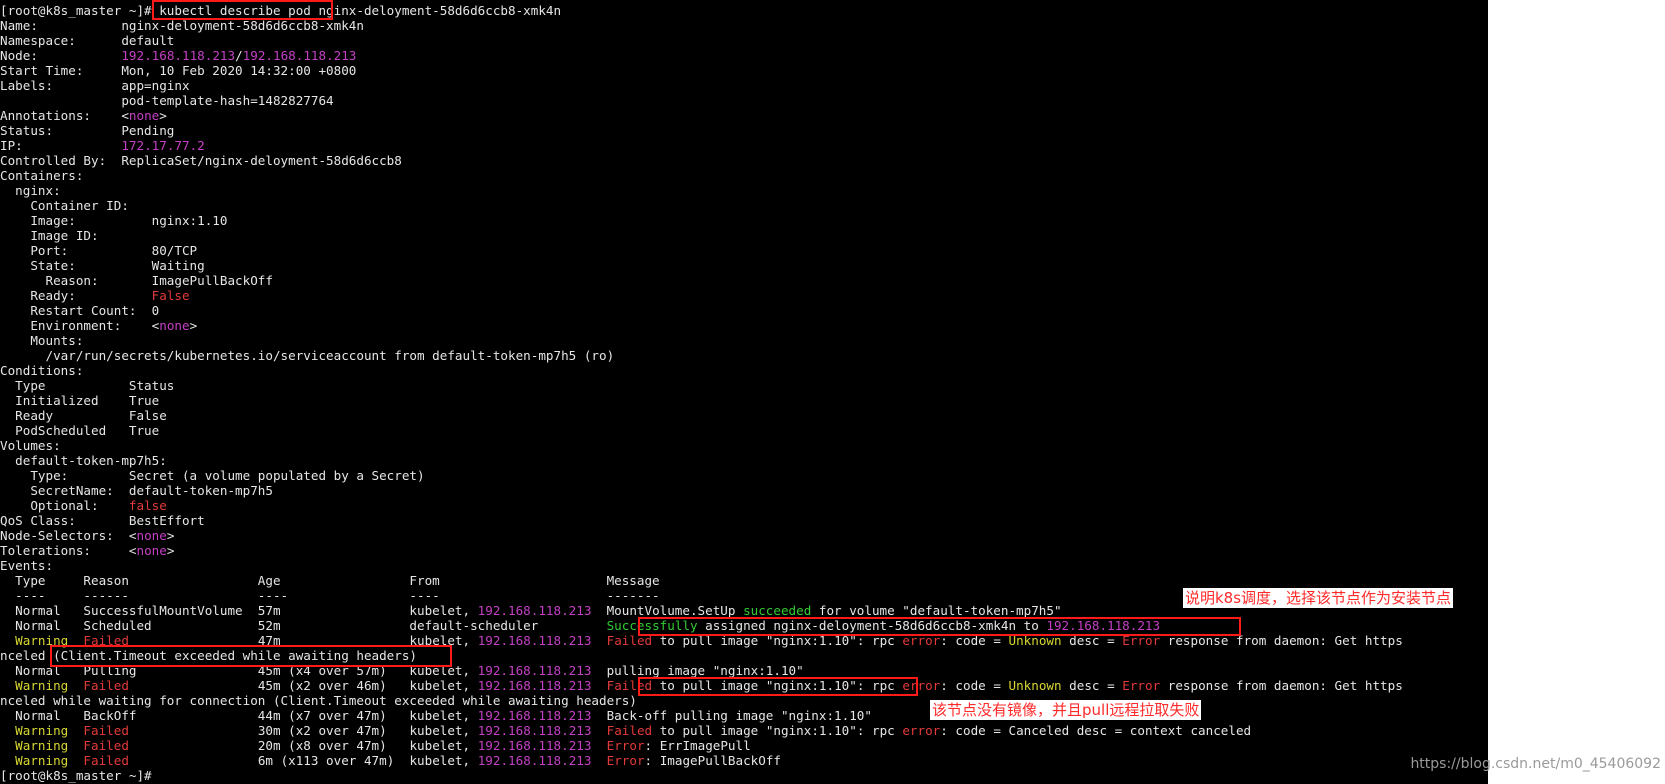  I want to click on terminal-text: 30m (x2 over 47m) kubelet,, so click(303, 730).